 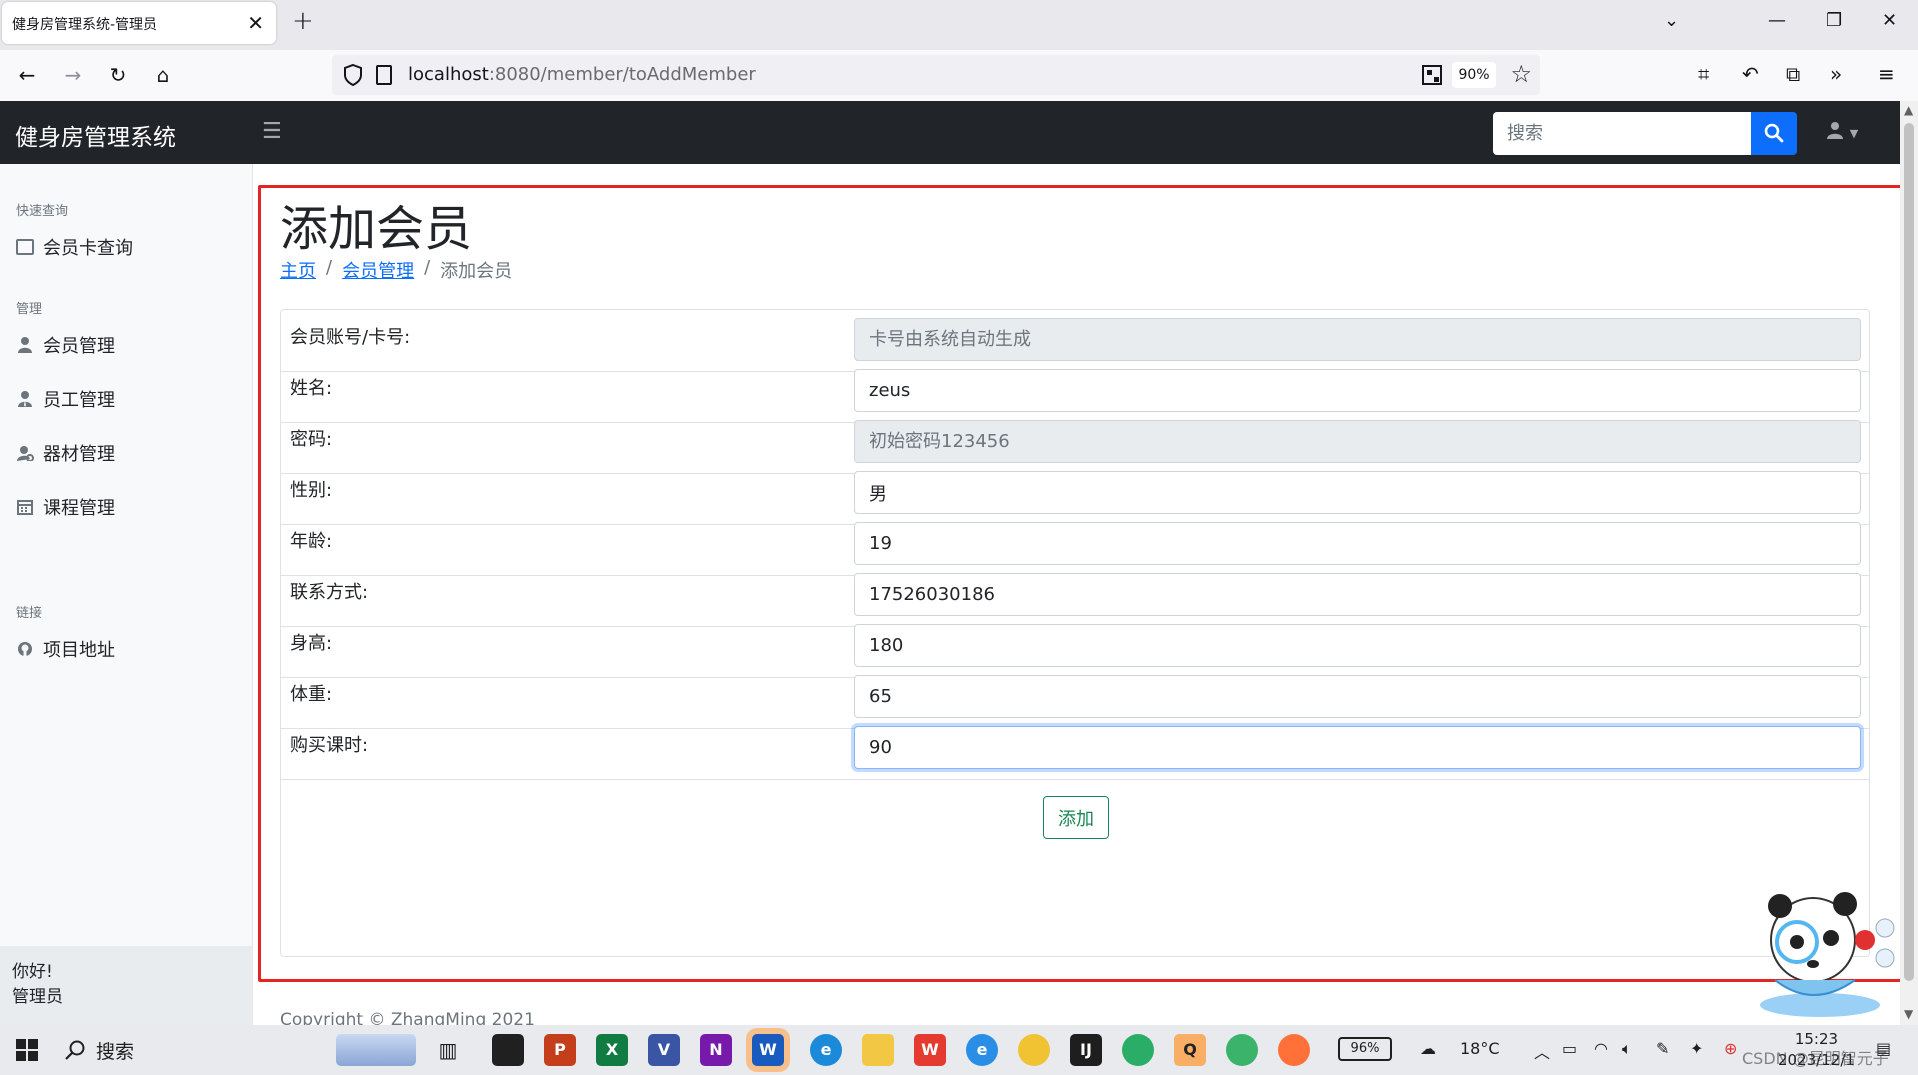 I want to click on sidebar-item-courses: 课程管理, so click(x=65, y=507).